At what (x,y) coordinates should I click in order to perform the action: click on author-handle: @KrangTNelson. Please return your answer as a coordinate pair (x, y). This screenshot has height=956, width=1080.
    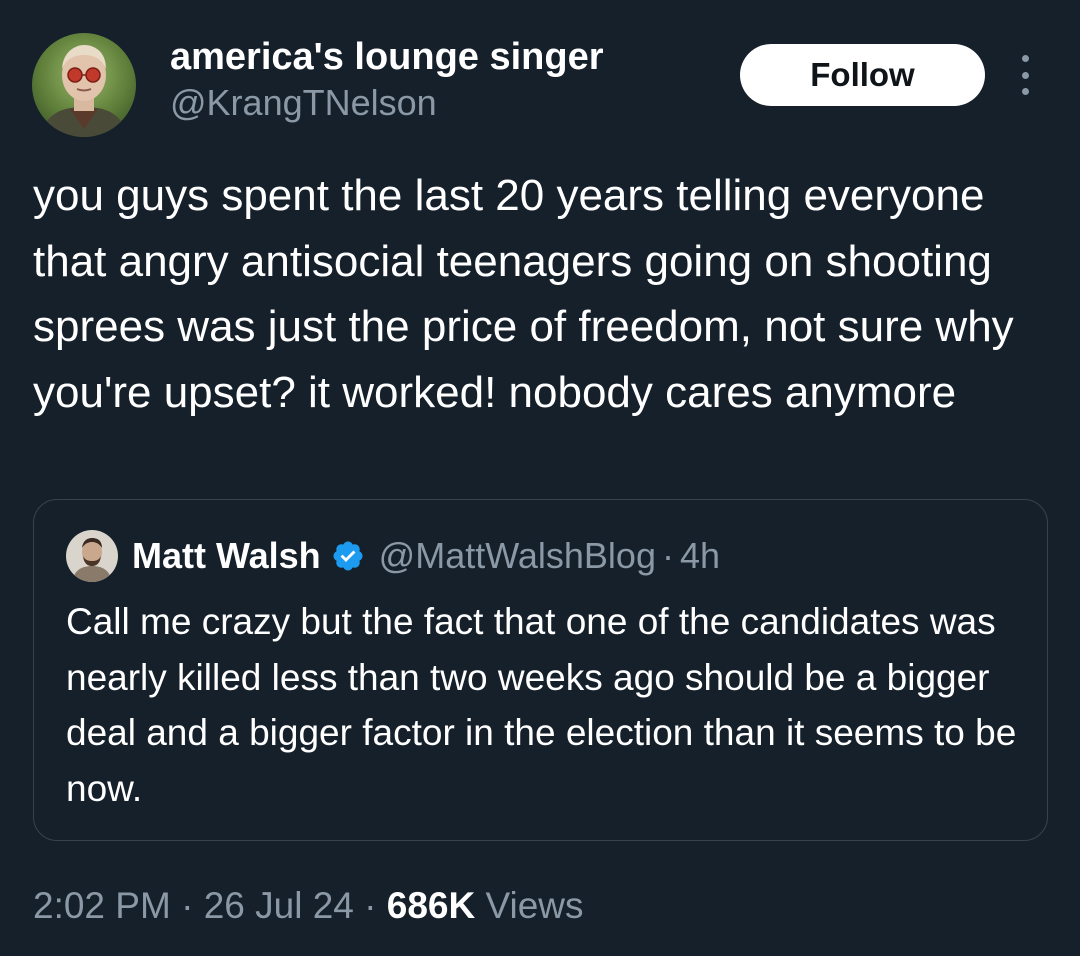
    Looking at the image, I should click on (387, 103).